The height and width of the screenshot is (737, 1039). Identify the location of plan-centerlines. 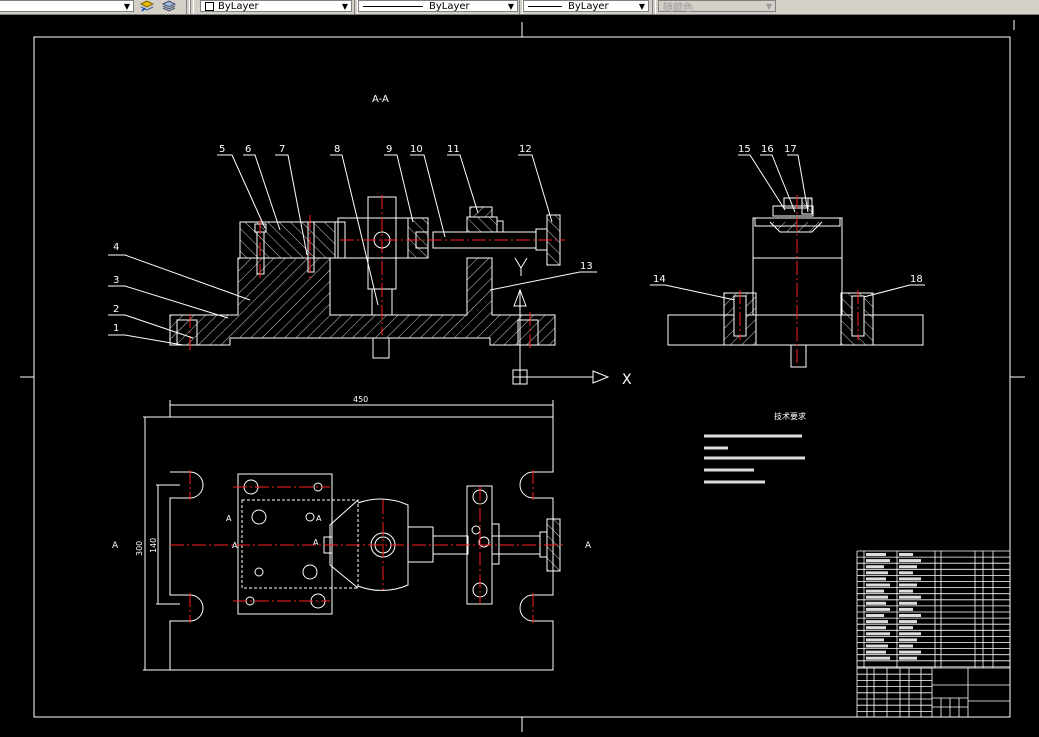
(367, 546).